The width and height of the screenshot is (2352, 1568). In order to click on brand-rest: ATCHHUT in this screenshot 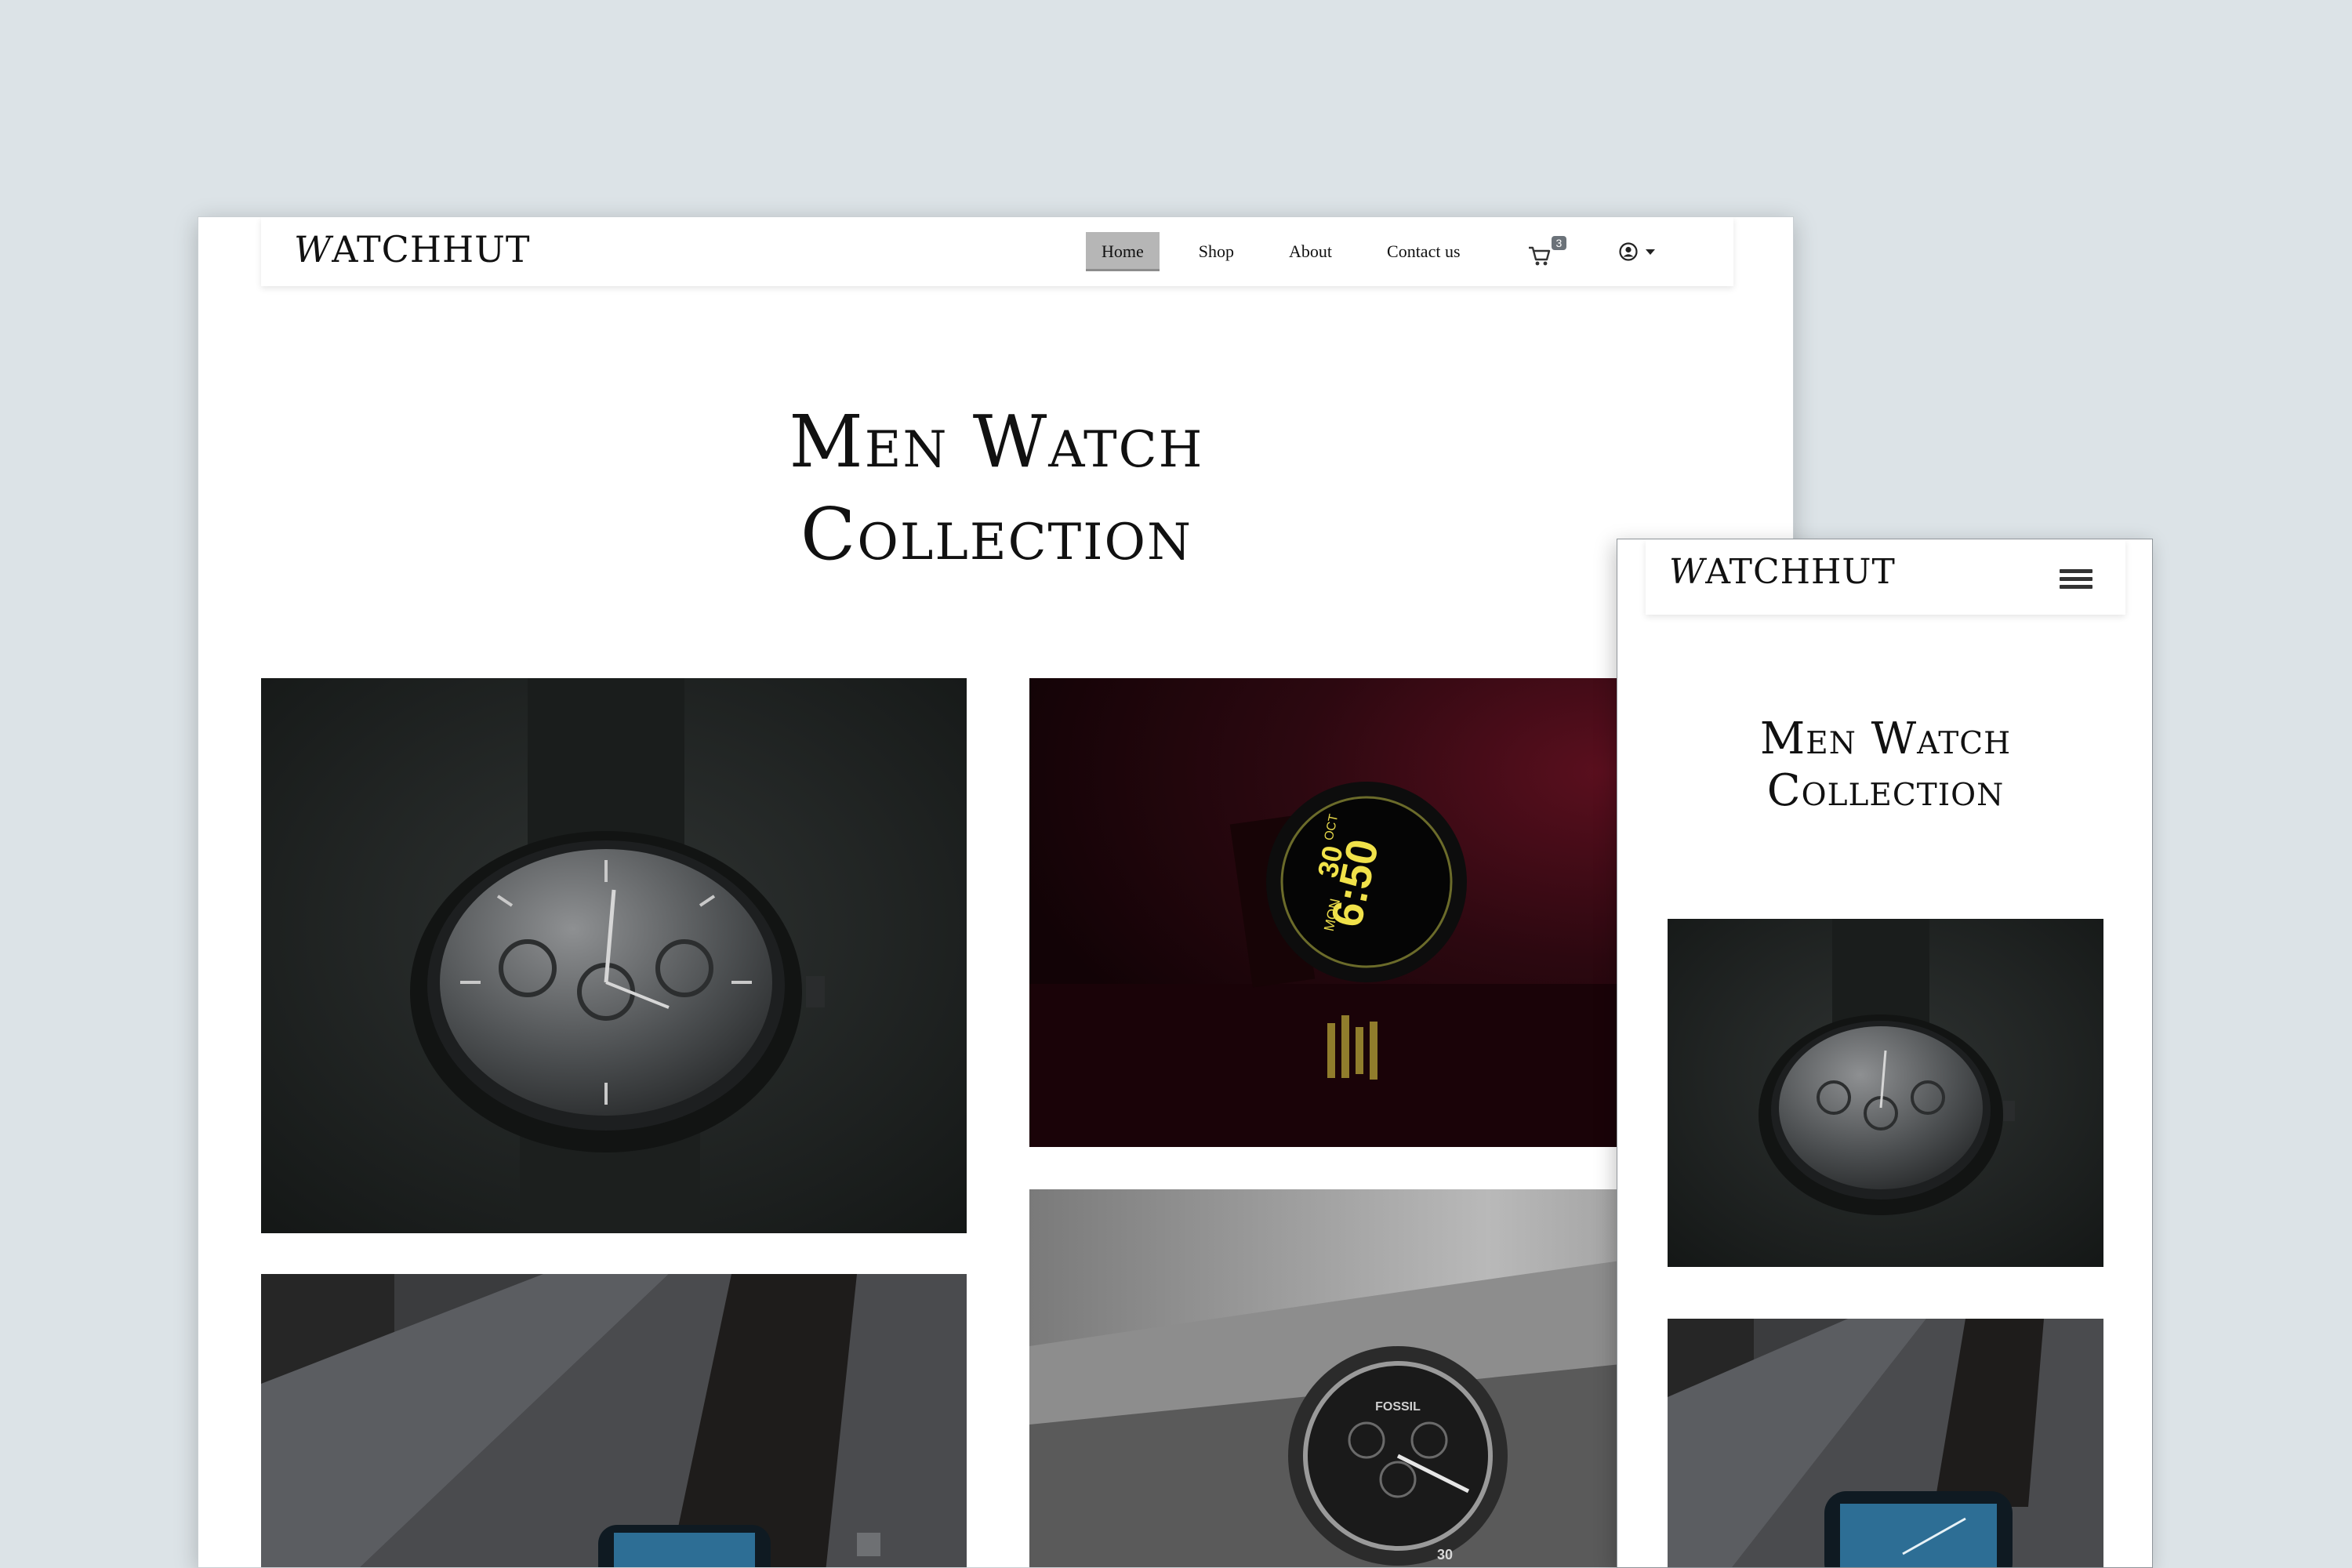, I will do `click(431, 249)`.